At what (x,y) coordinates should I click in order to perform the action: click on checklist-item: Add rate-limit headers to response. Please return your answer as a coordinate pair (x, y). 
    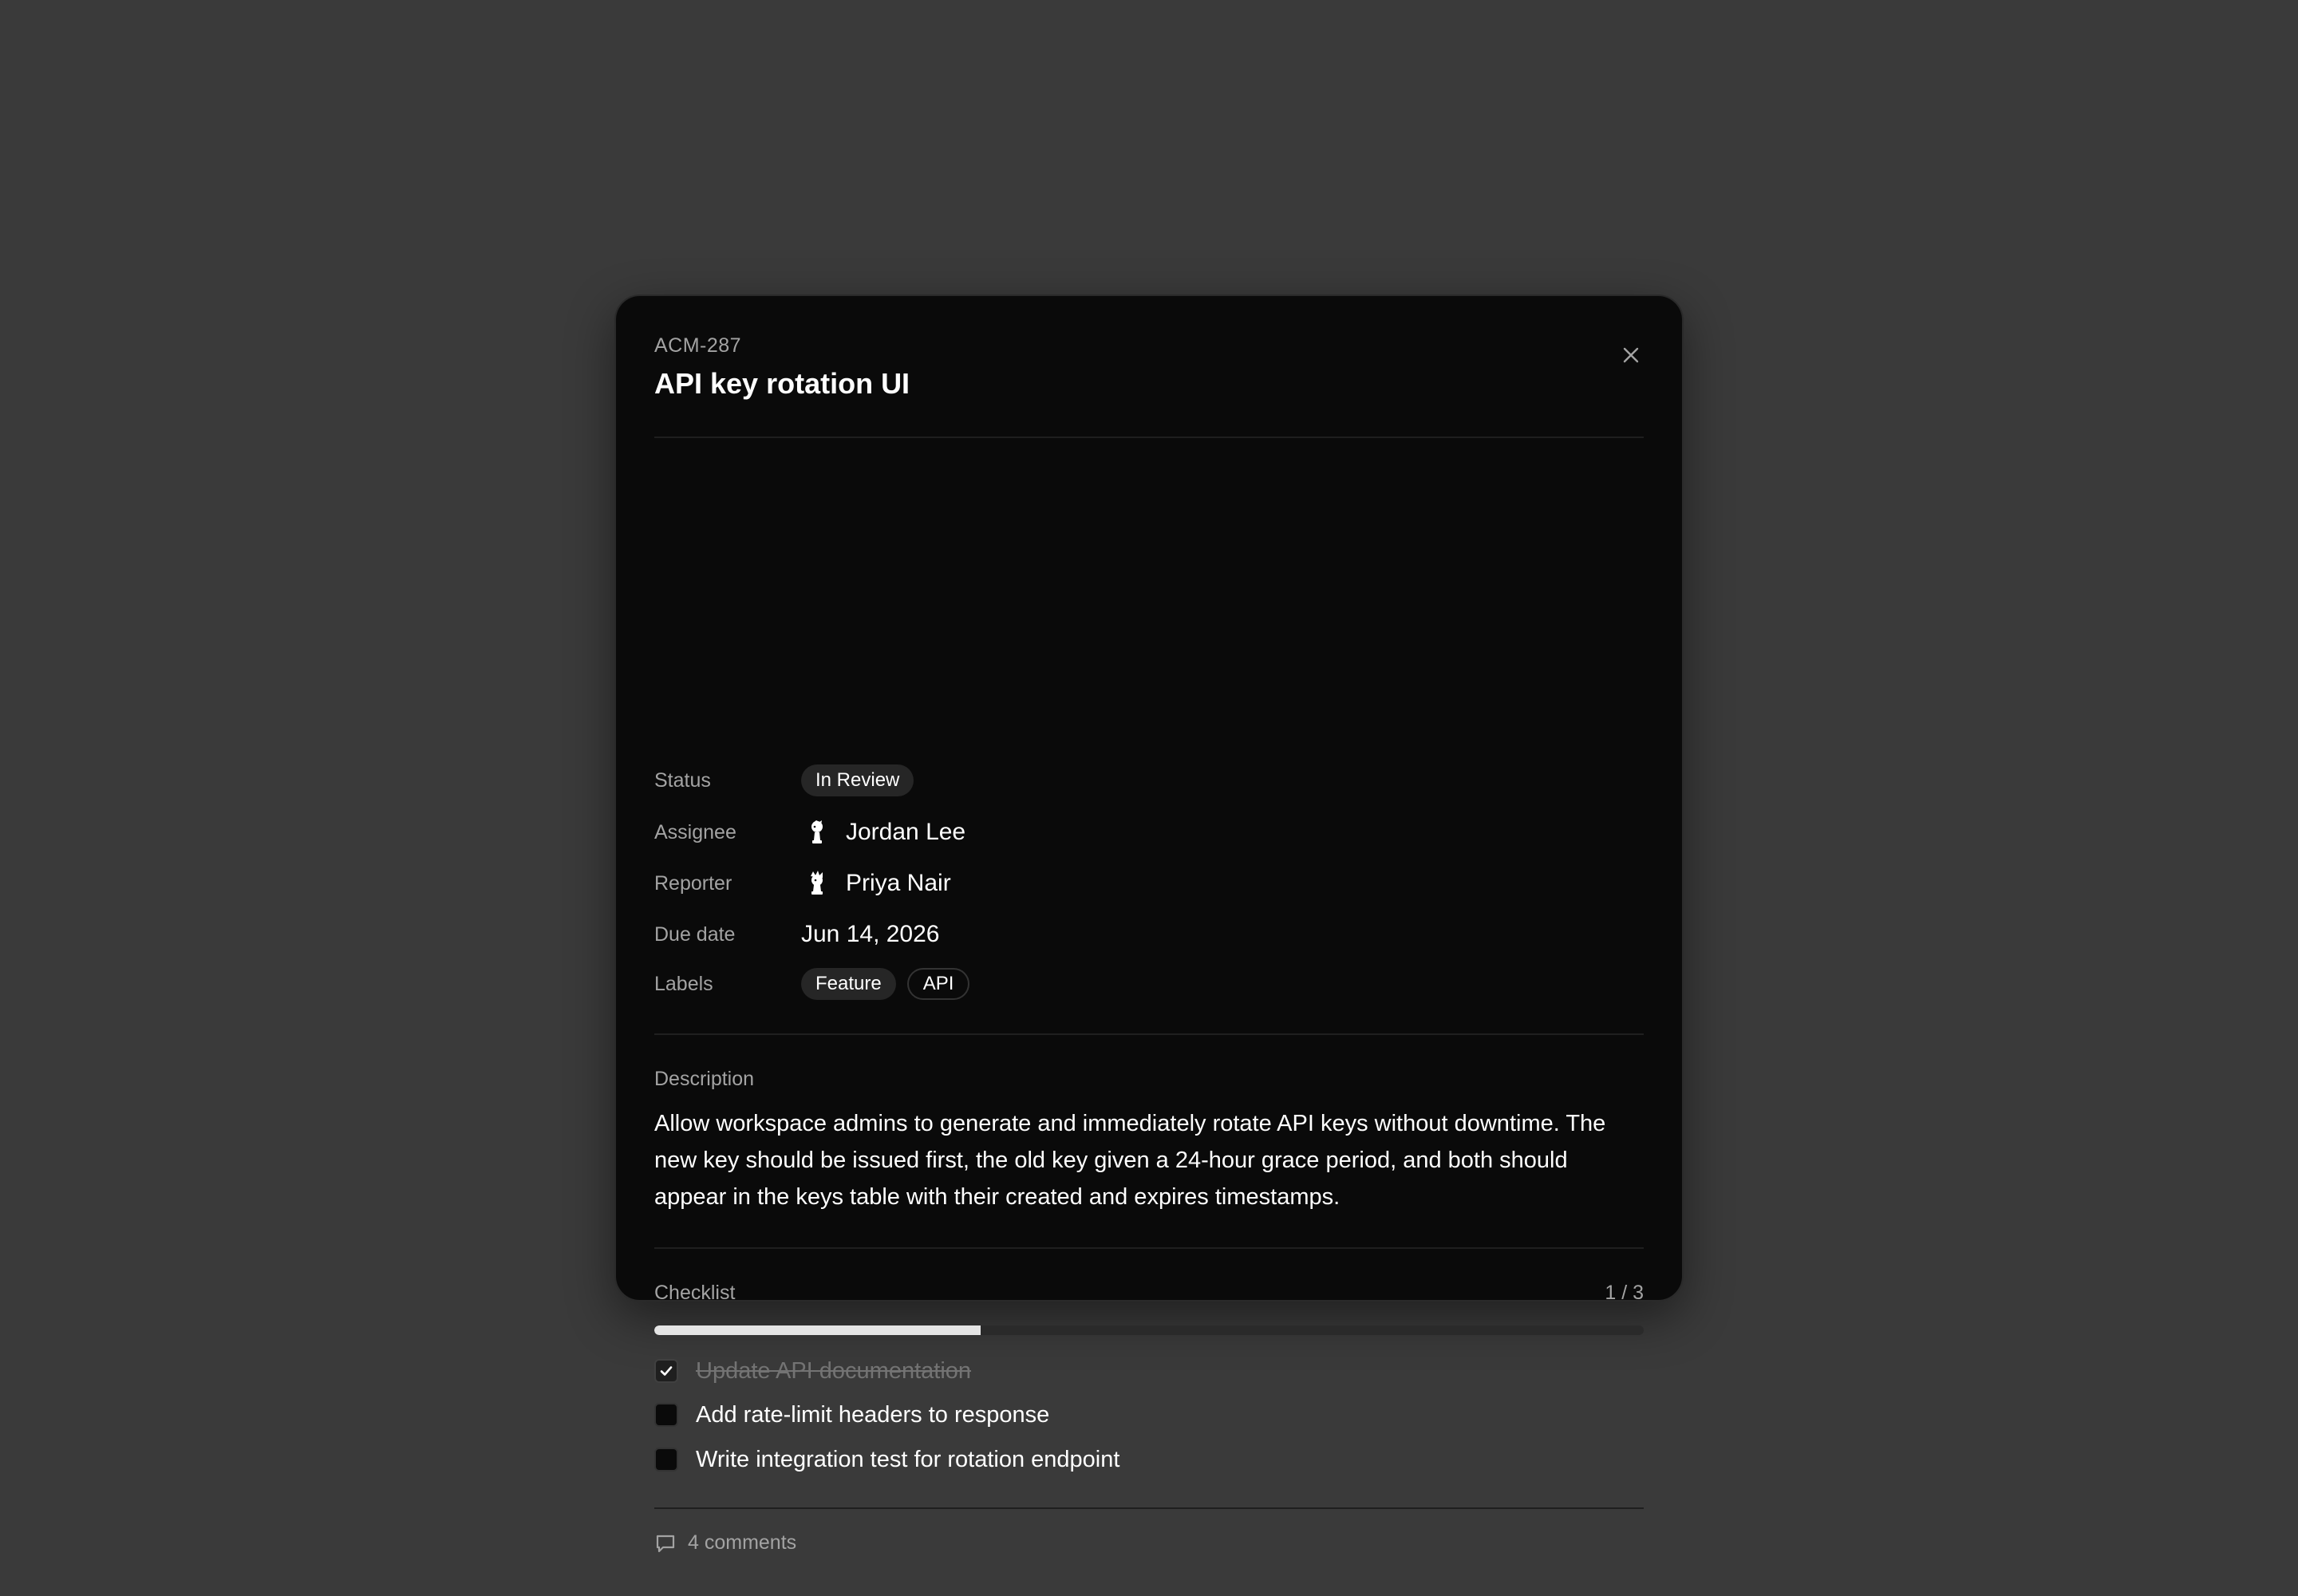
    Looking at the image, I should click on (1149, 1415).